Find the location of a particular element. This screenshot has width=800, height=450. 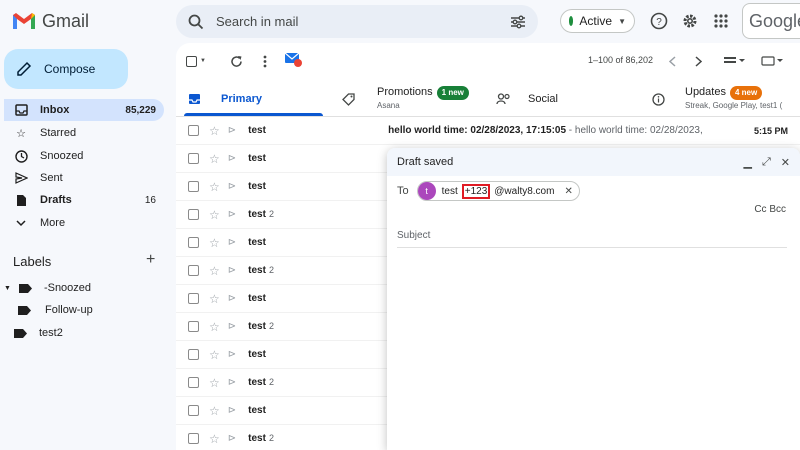

sender: test 2 is located at coordinates (308, 382).